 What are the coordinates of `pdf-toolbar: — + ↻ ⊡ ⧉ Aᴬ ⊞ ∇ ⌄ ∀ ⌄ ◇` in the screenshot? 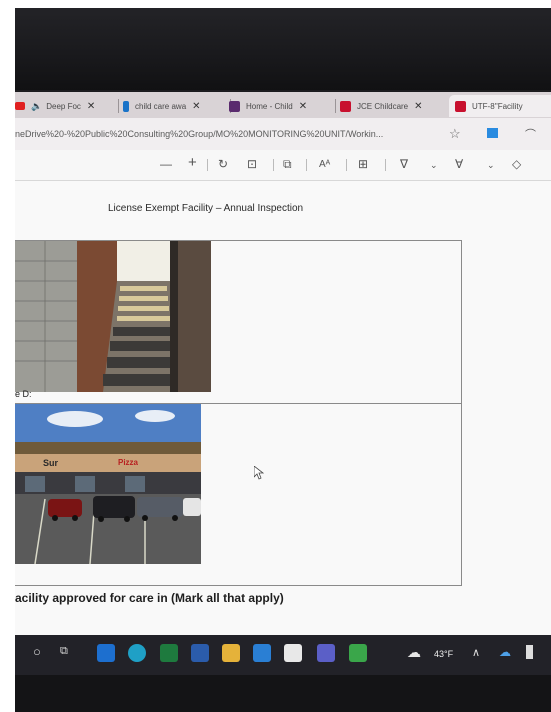 It's located at (283, 165).